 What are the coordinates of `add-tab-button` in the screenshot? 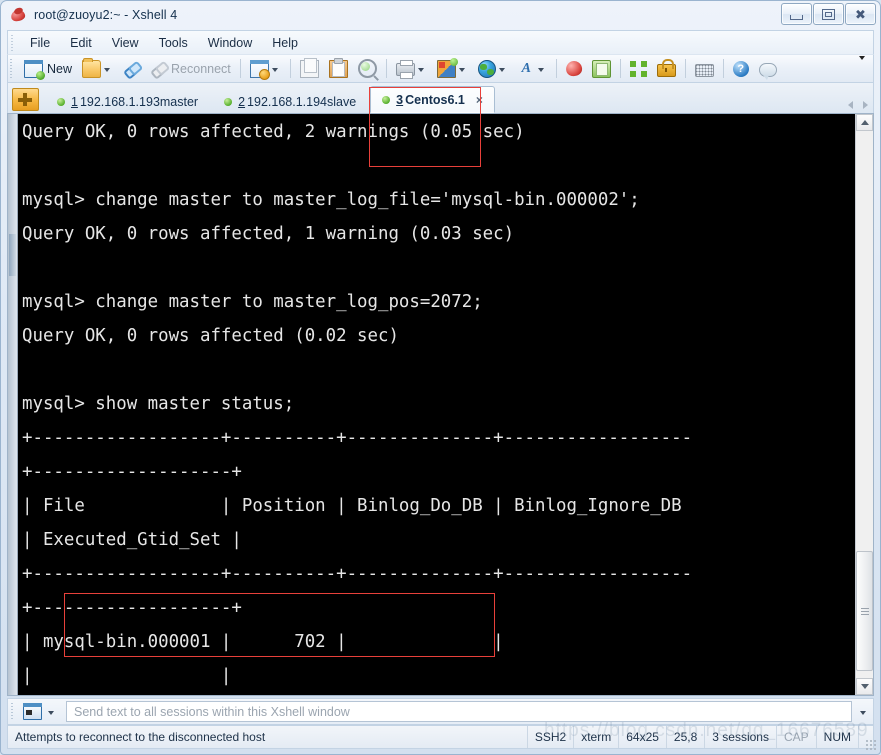 It's located at (25, 99).